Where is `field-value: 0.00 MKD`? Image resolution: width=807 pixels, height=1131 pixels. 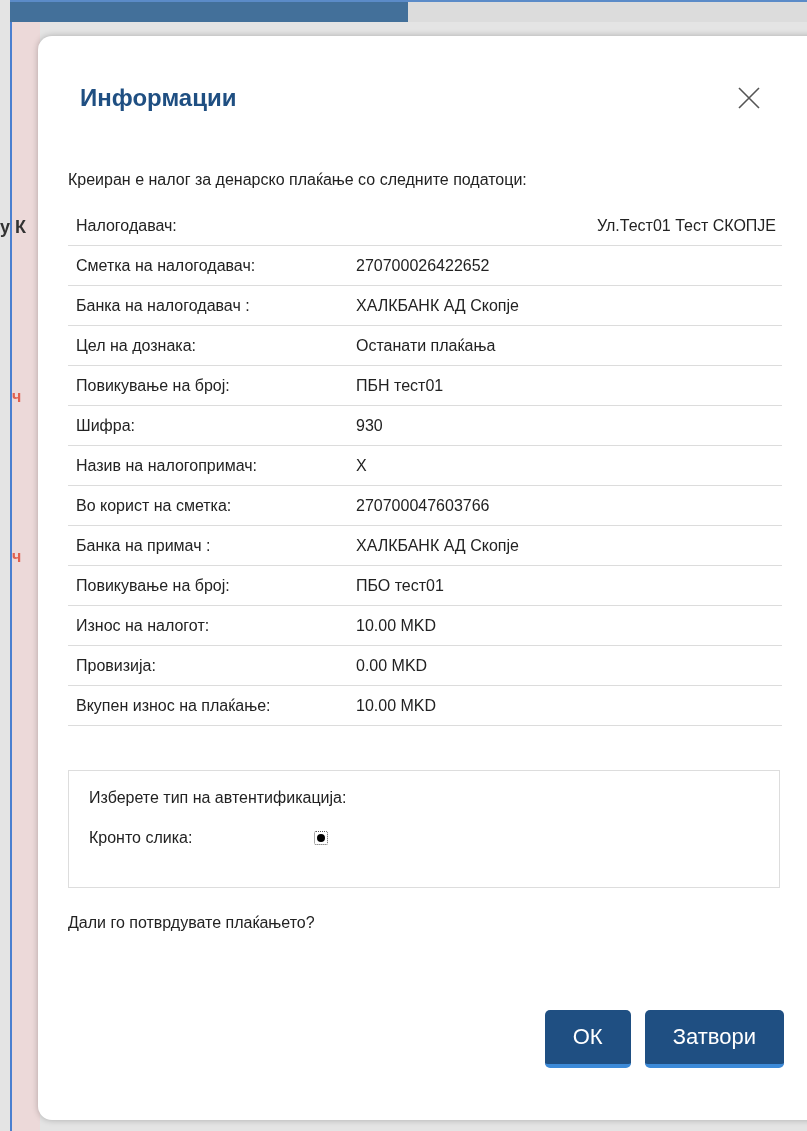
field-value: 0.00 MKD is located at coordinates (392, 665).